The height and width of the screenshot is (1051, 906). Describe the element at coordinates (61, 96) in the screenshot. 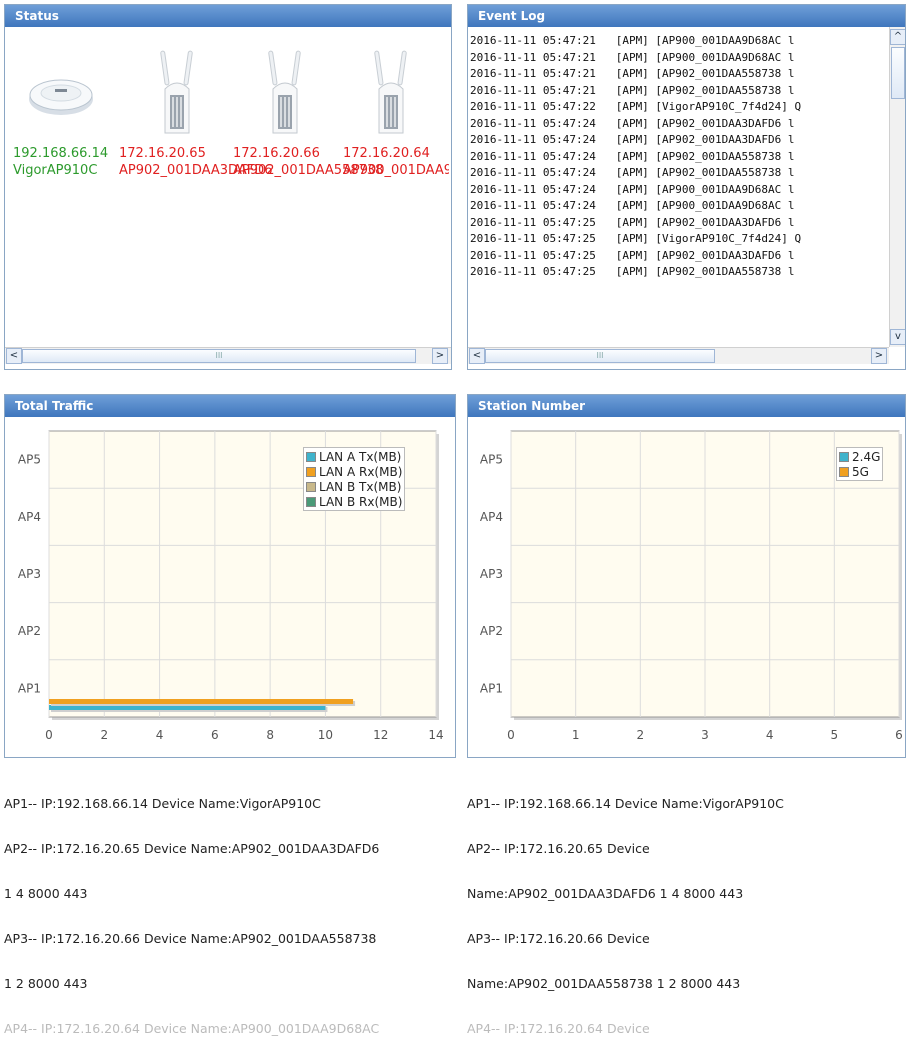

I see `ap1-device-icon` at that location.